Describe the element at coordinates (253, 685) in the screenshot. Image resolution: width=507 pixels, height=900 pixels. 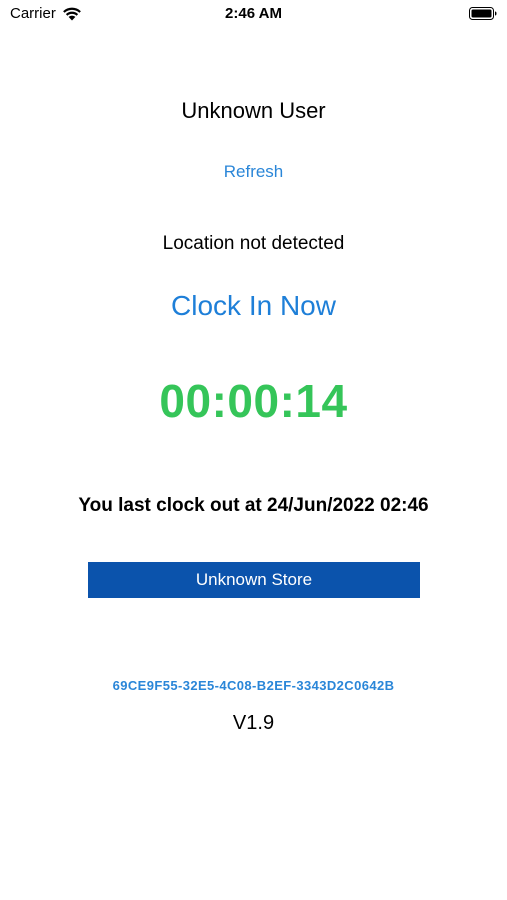
I see `device-id: 69CE9F55-32E5-4C08-B2EF-3343D2C0642B` at that location.